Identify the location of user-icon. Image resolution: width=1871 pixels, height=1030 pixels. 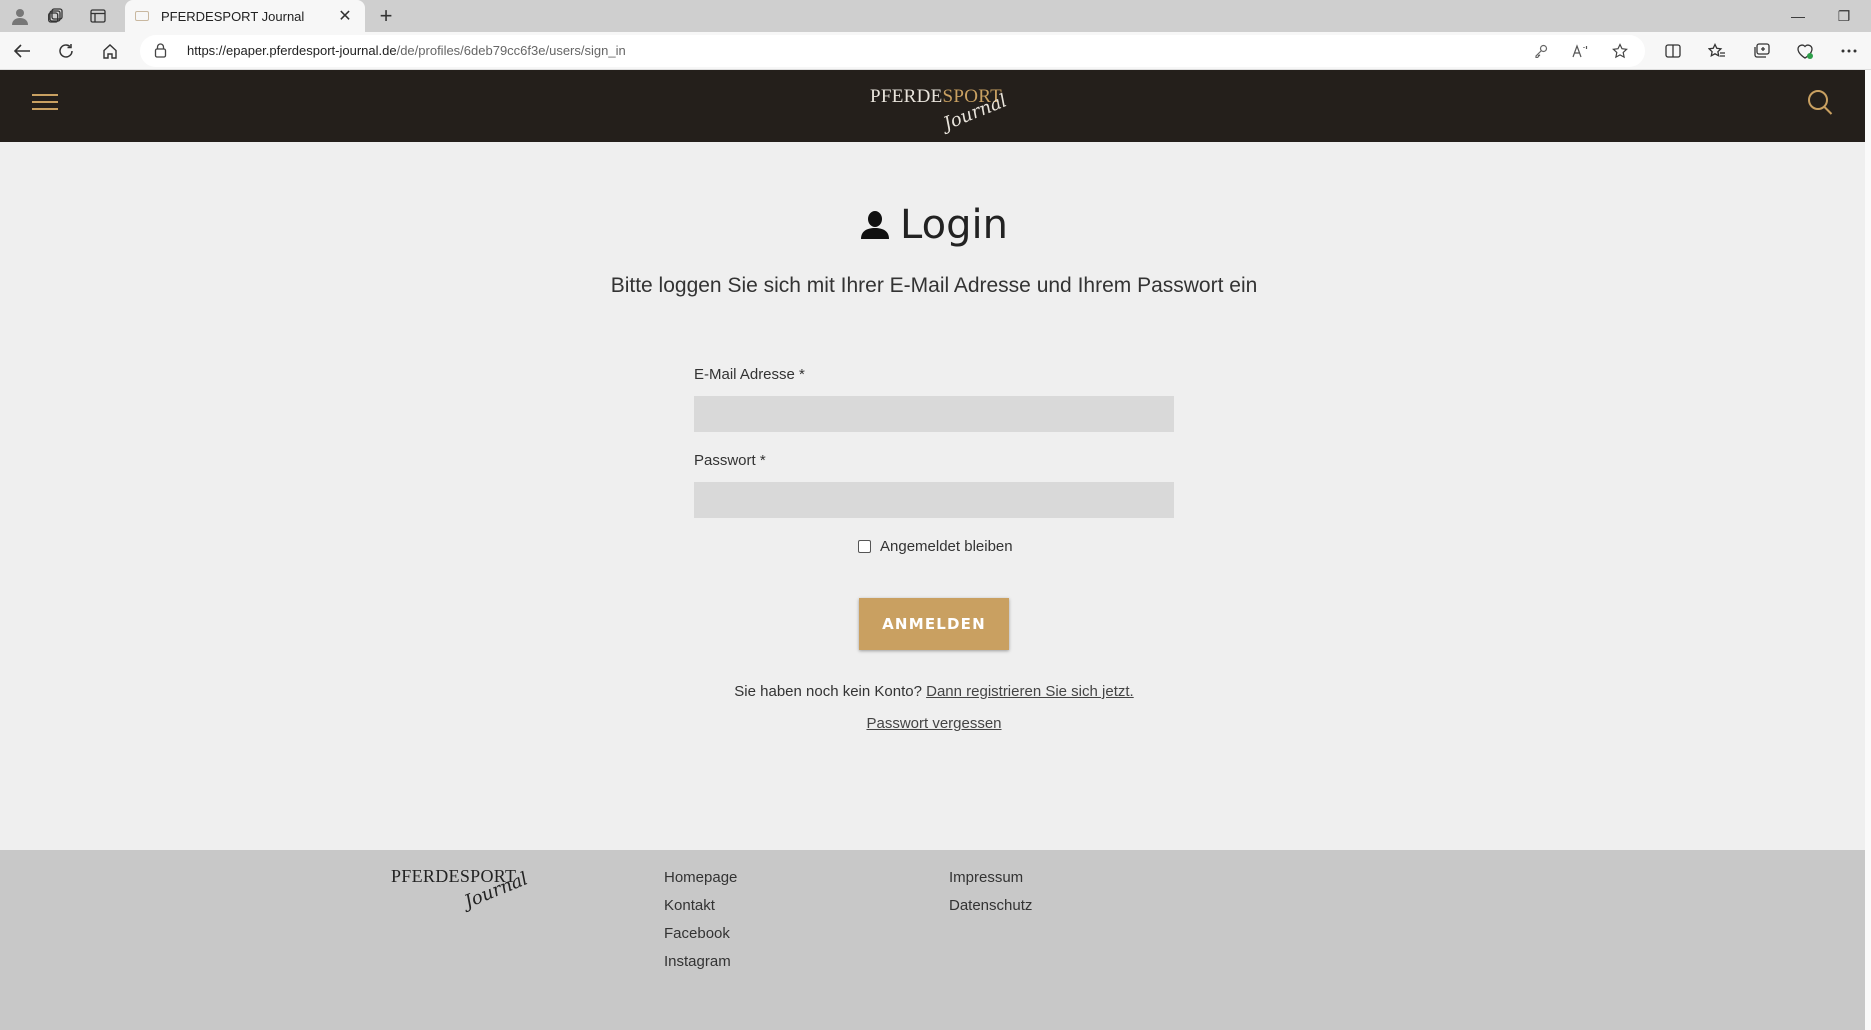
(875, 227).